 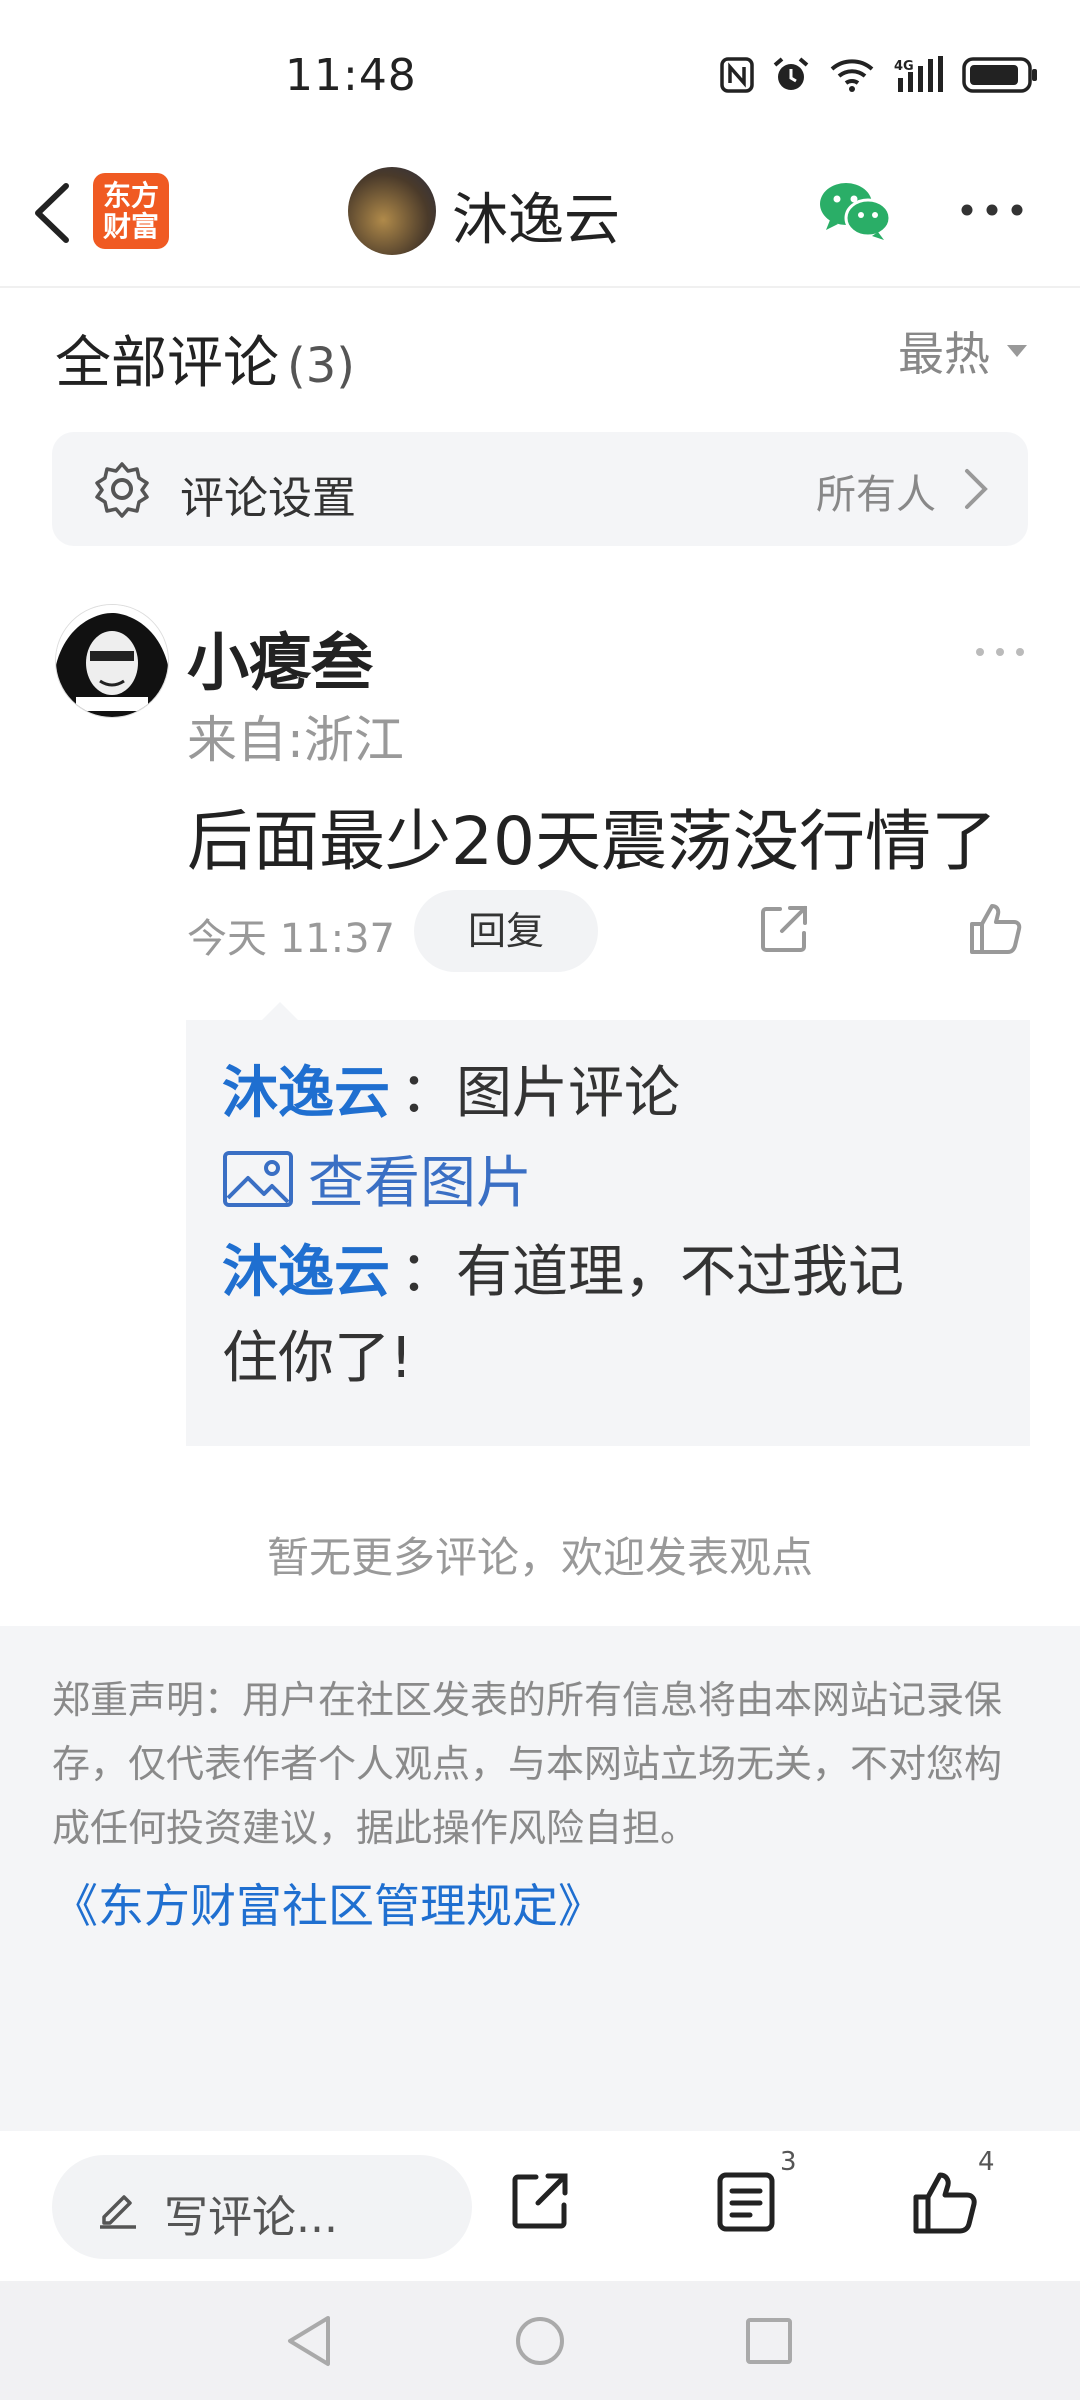 I want to click on more-menu-button, so click(x=992, y=211).